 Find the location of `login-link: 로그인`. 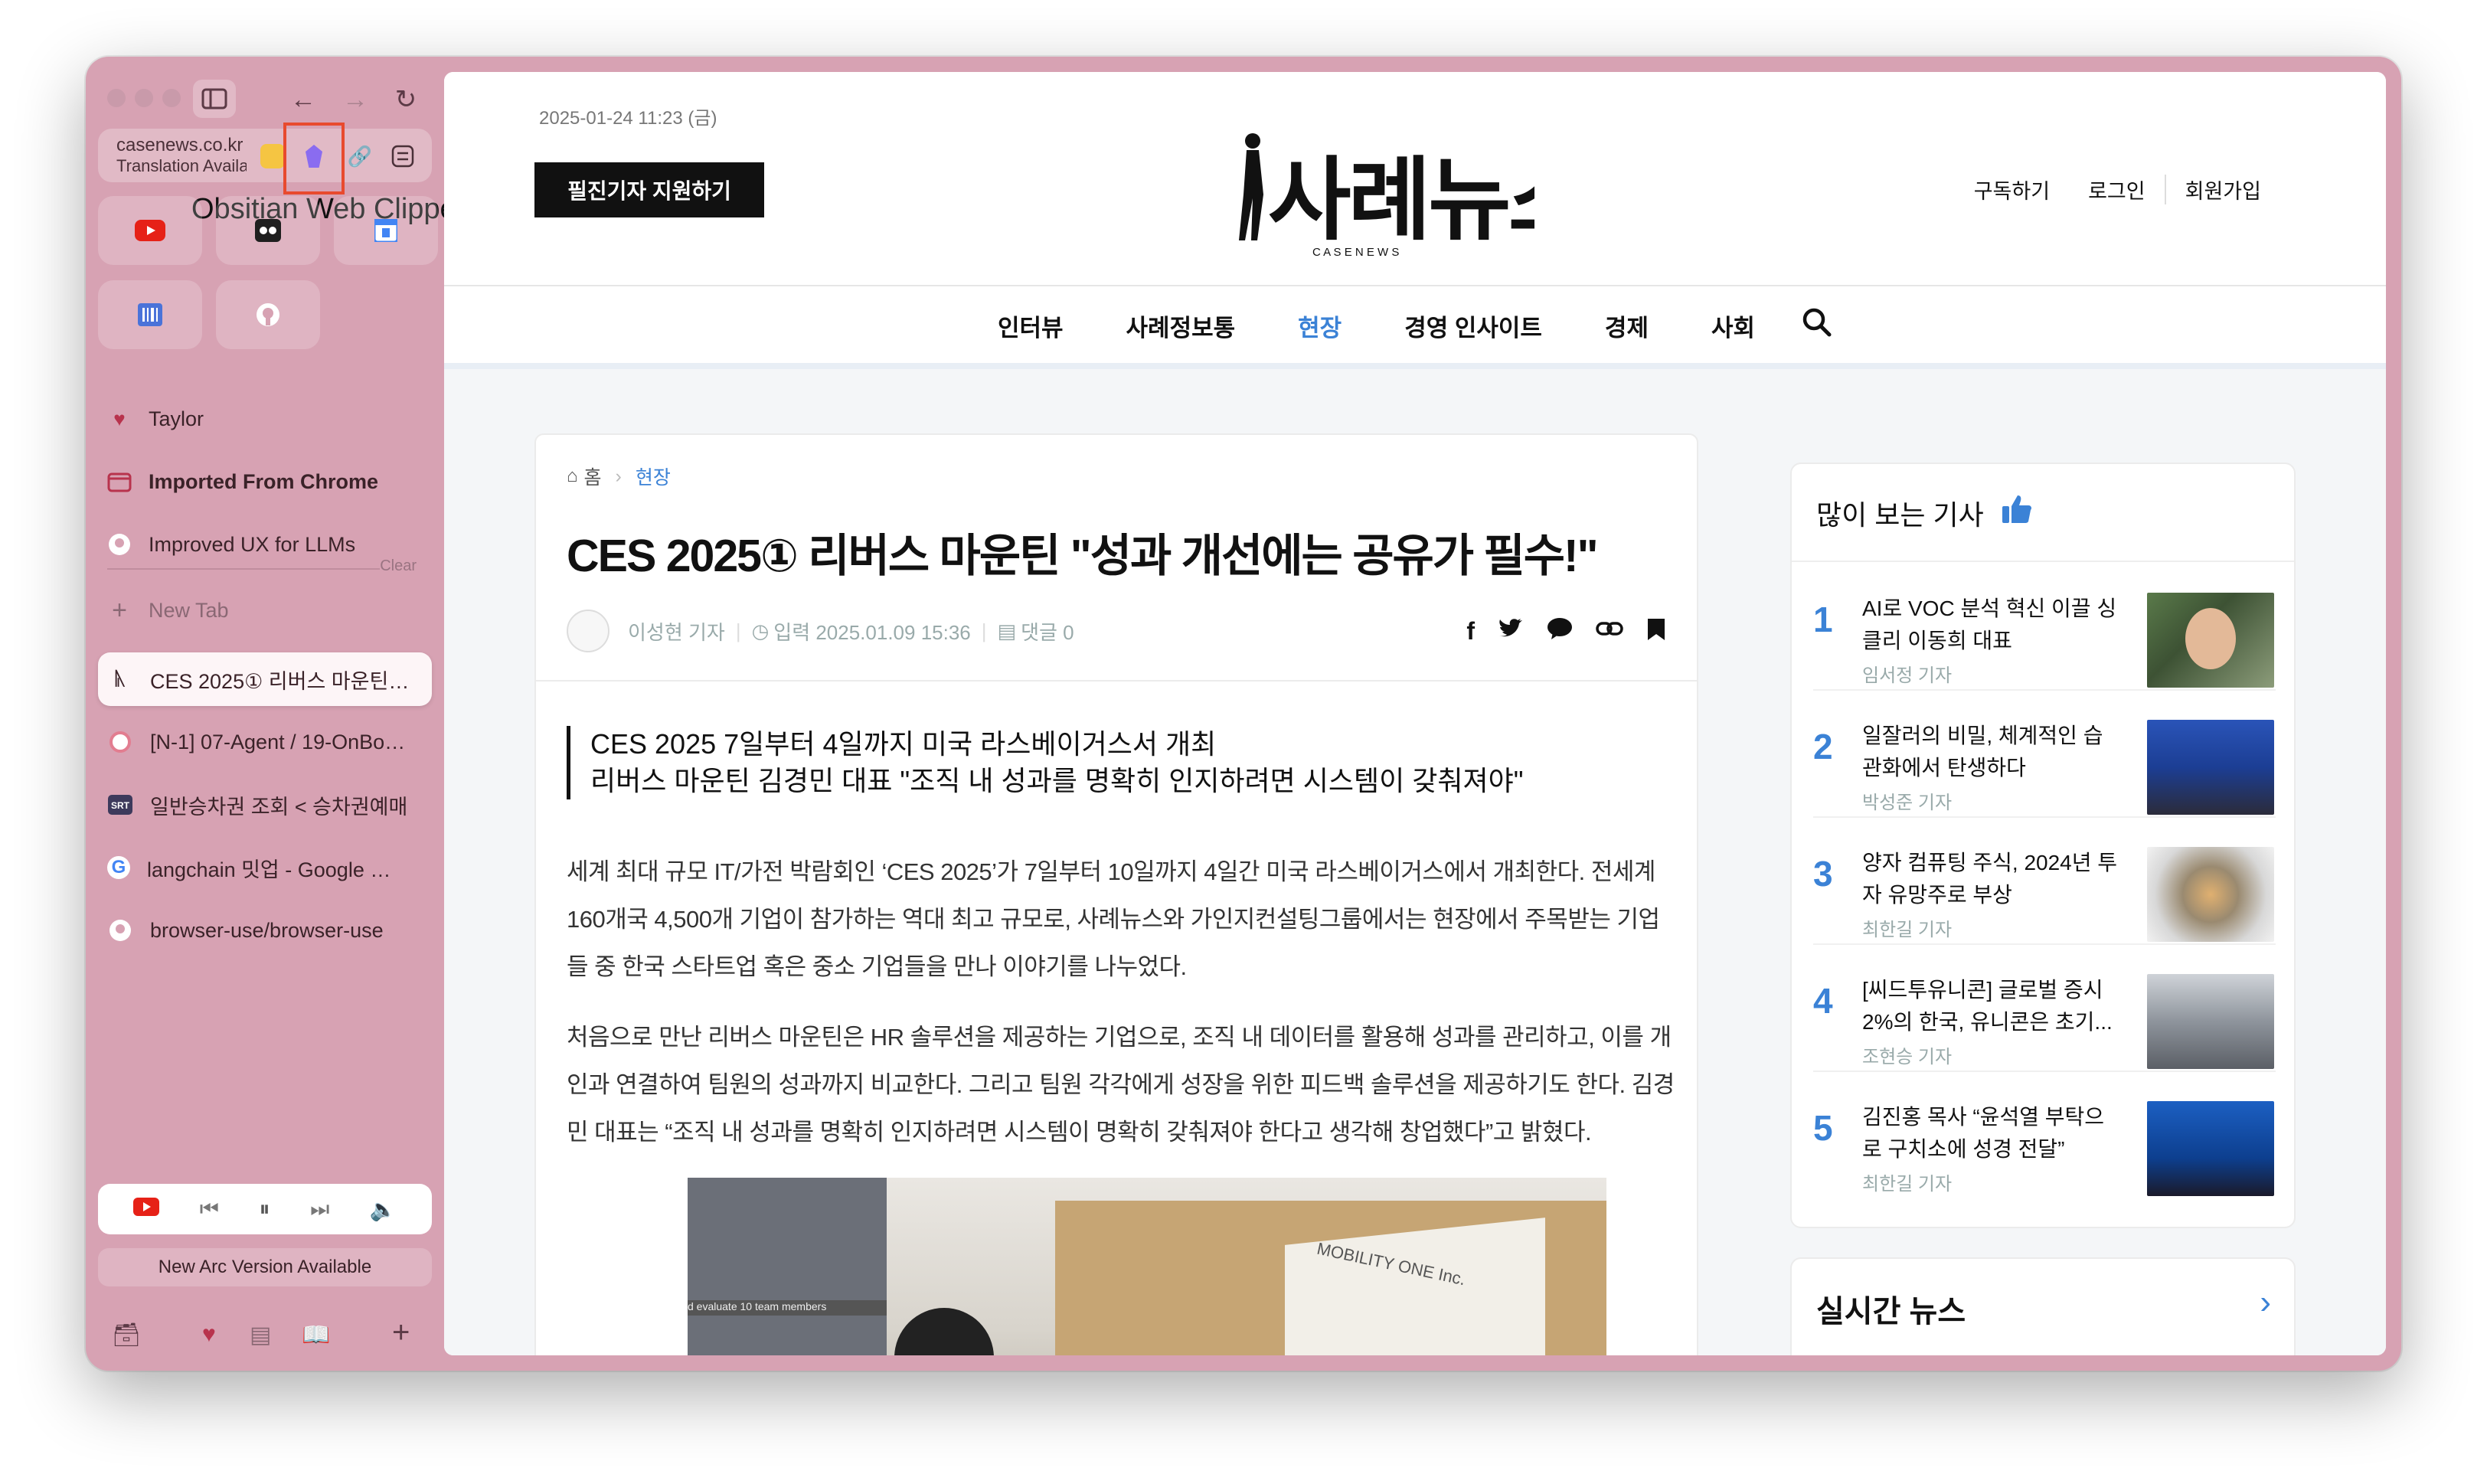

login-link: 로그인 is located at coordinates (2117, 189).